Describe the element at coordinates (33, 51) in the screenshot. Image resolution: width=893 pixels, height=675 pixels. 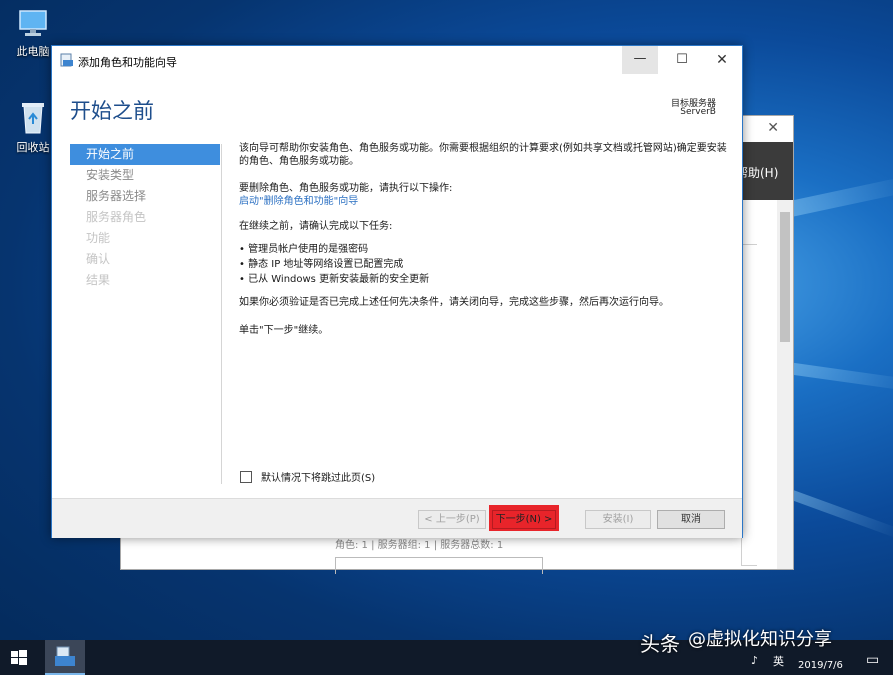
I see `desktop-icon-label: 此电脑` at that location.